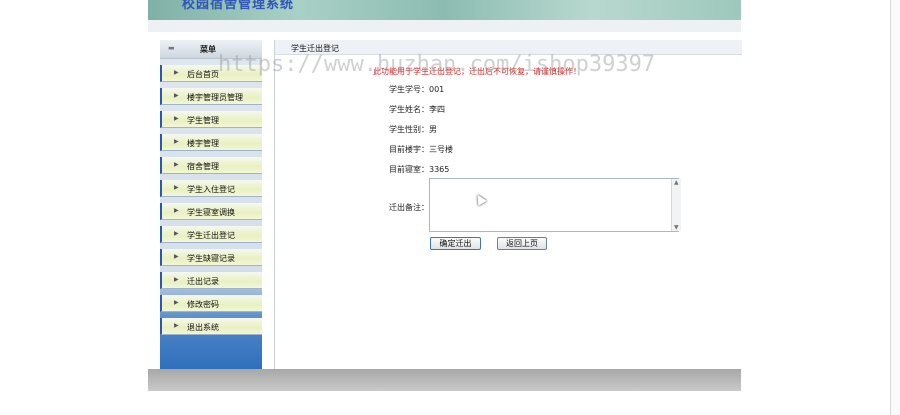 The width and height of the screenshot is (900, 415). What do you see at coordinates (455, 243) in the screenshot?
I see `confirm-checkout-button: 确定迁出` at bounding box center [455, 243].